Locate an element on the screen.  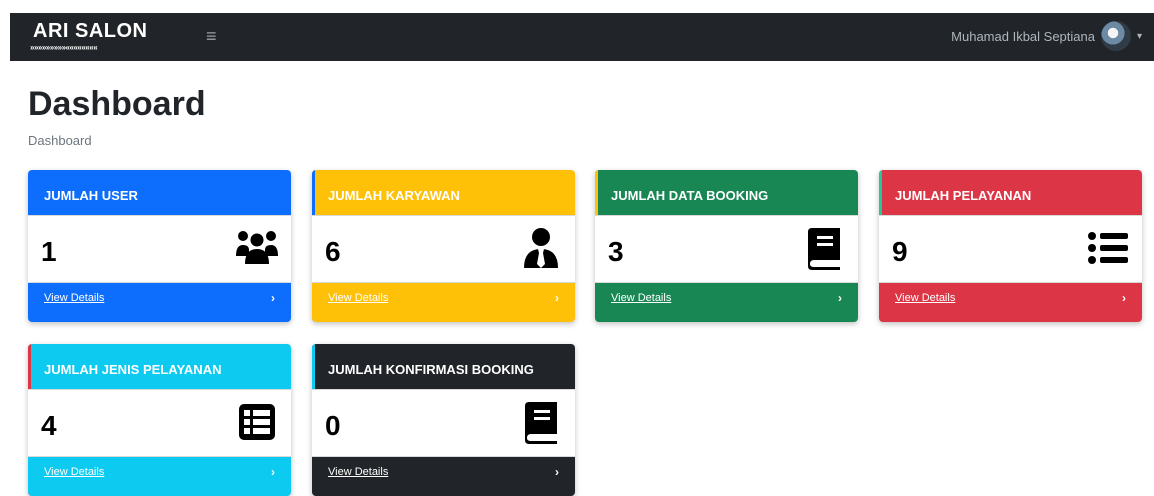
card-body: 6 is located at coordinates (443, 249).